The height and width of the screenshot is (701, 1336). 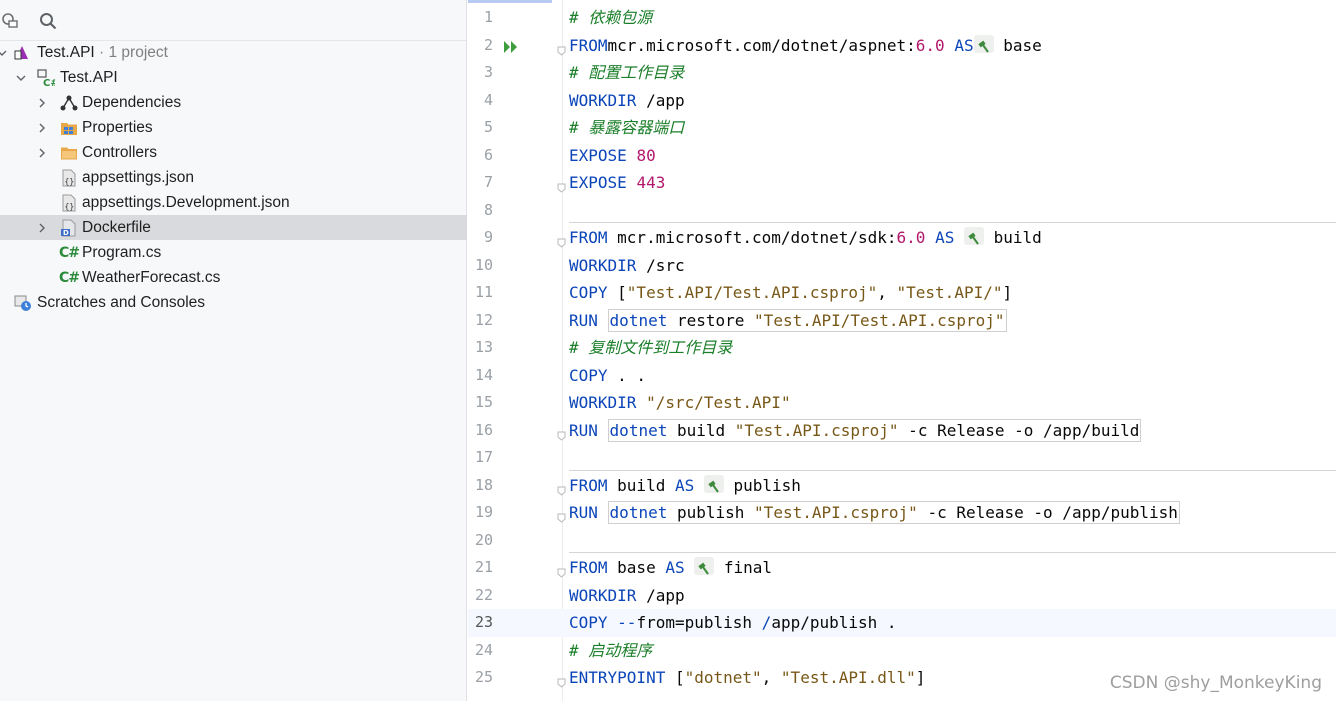 What do you see at coordinates (233, 52) in the screenshot?
I see `solution-node: Test.API · 1 project` at bounding box center [233, 52].